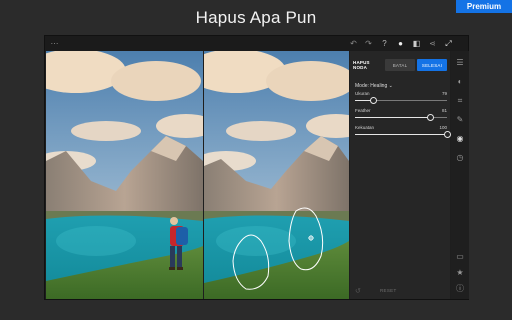 This screenshot has width=512, height=320. I want to click on help-icon: ?, so click(384, 43).